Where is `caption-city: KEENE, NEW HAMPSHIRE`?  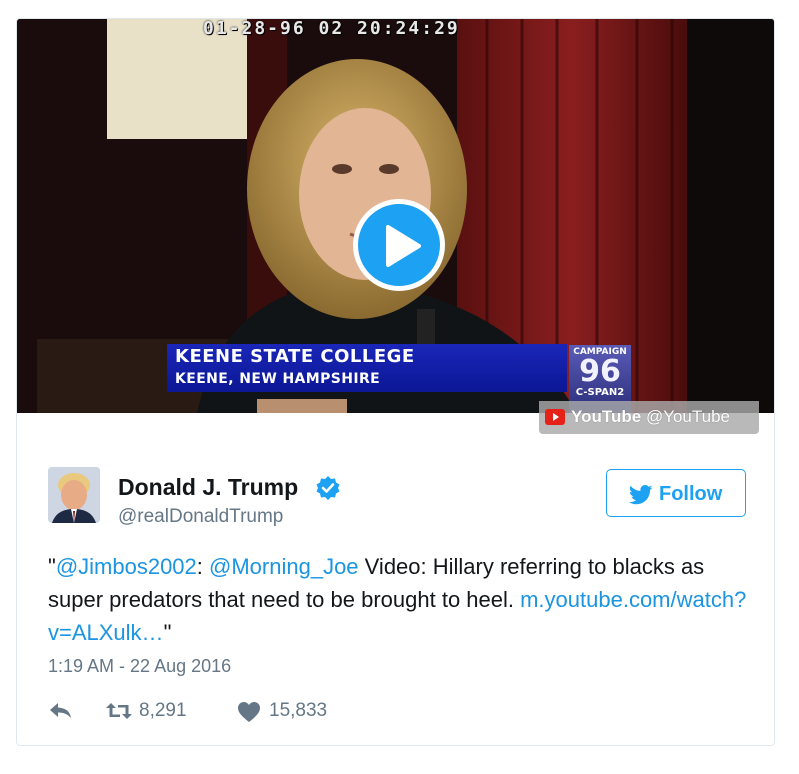
caption-city: KEENE, NEW HAMPSHIRE is located at coordinates (278, 379).